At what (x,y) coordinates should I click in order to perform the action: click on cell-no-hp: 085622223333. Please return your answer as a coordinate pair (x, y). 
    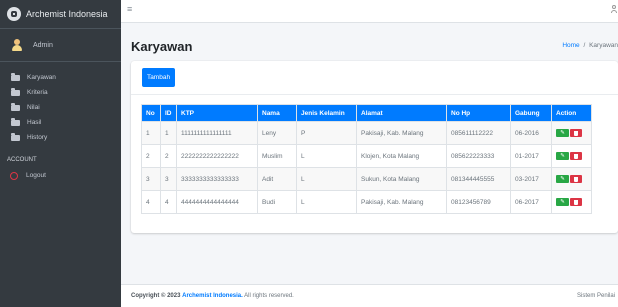
    Looking at the image, I should click on (478, 156).